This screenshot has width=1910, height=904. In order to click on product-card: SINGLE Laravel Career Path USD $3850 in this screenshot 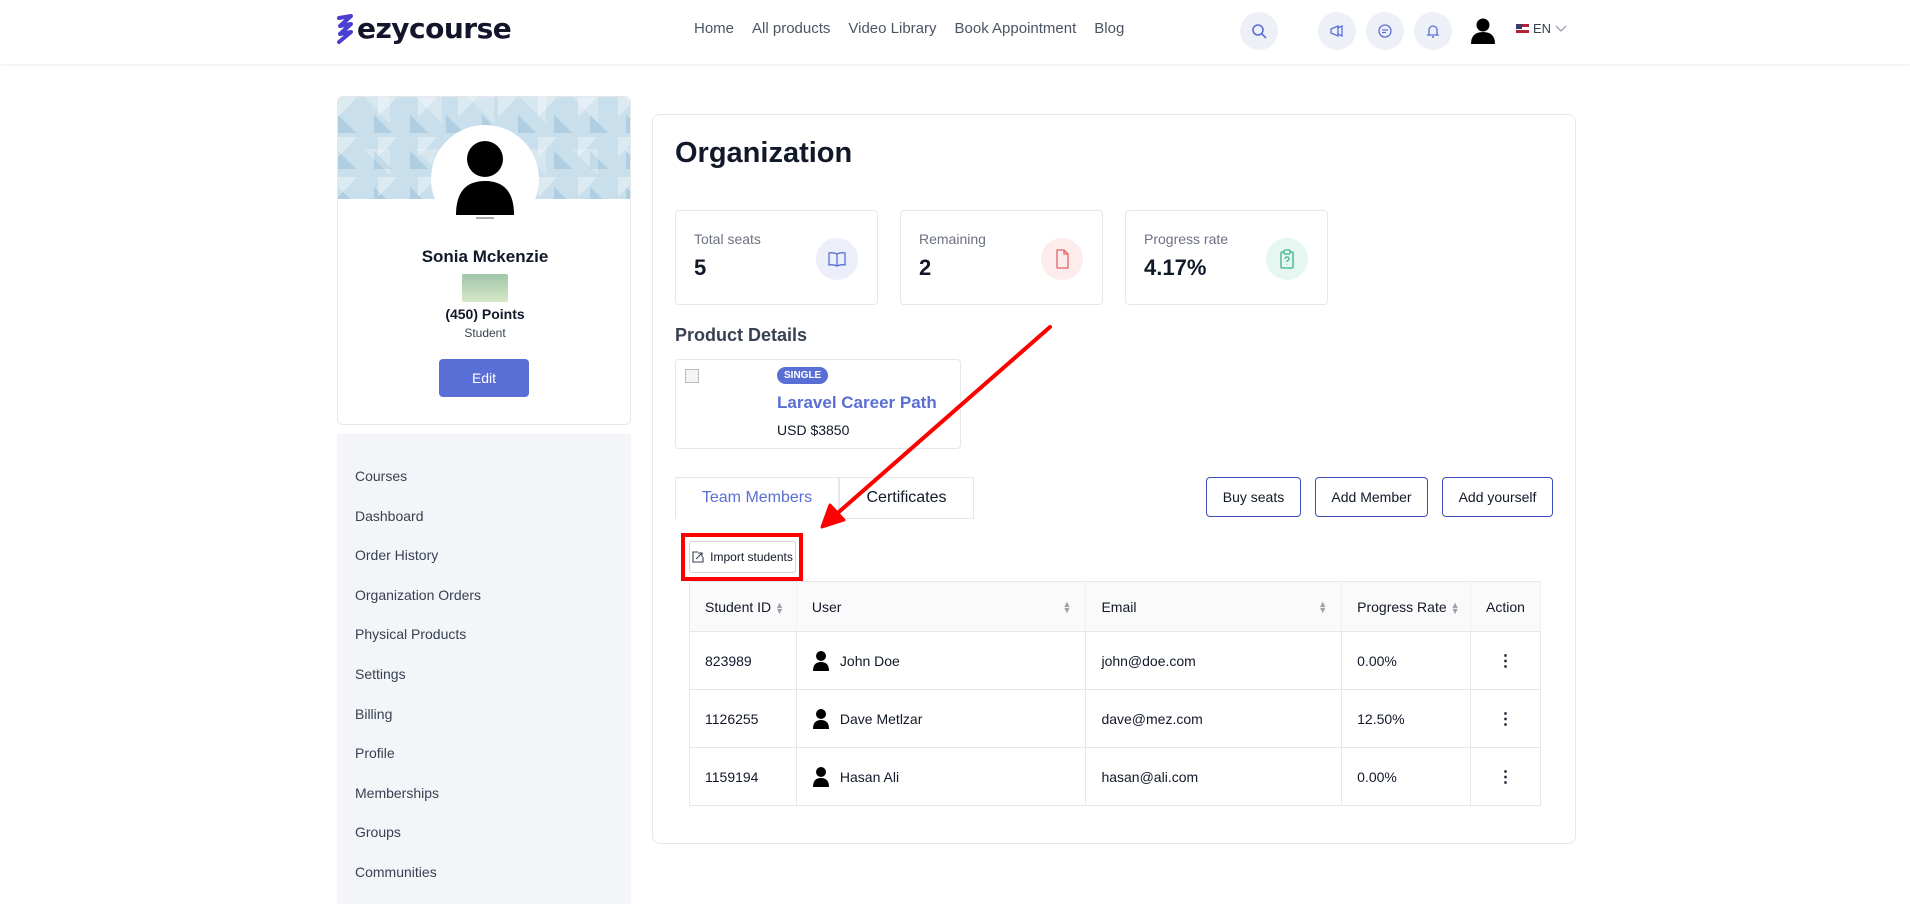, I will do `click(818, 404)`.